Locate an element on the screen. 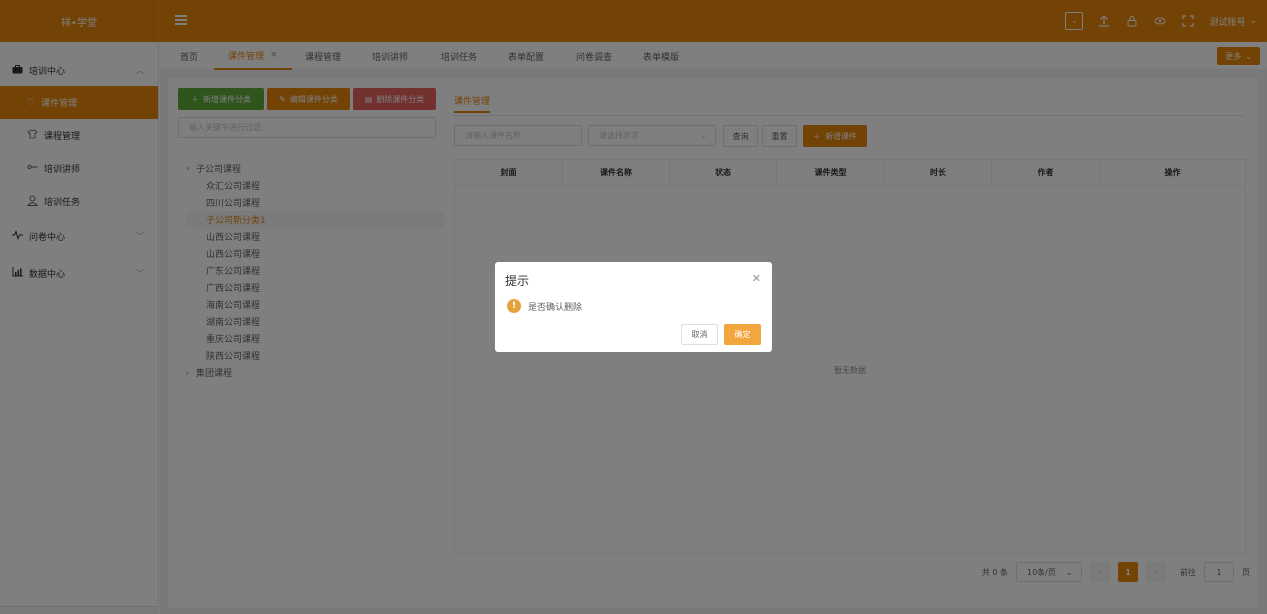 Image resolution: width=1267 pixels, height=614 pixels. dialog-title: 提示 is located at coordinates (517, 281).